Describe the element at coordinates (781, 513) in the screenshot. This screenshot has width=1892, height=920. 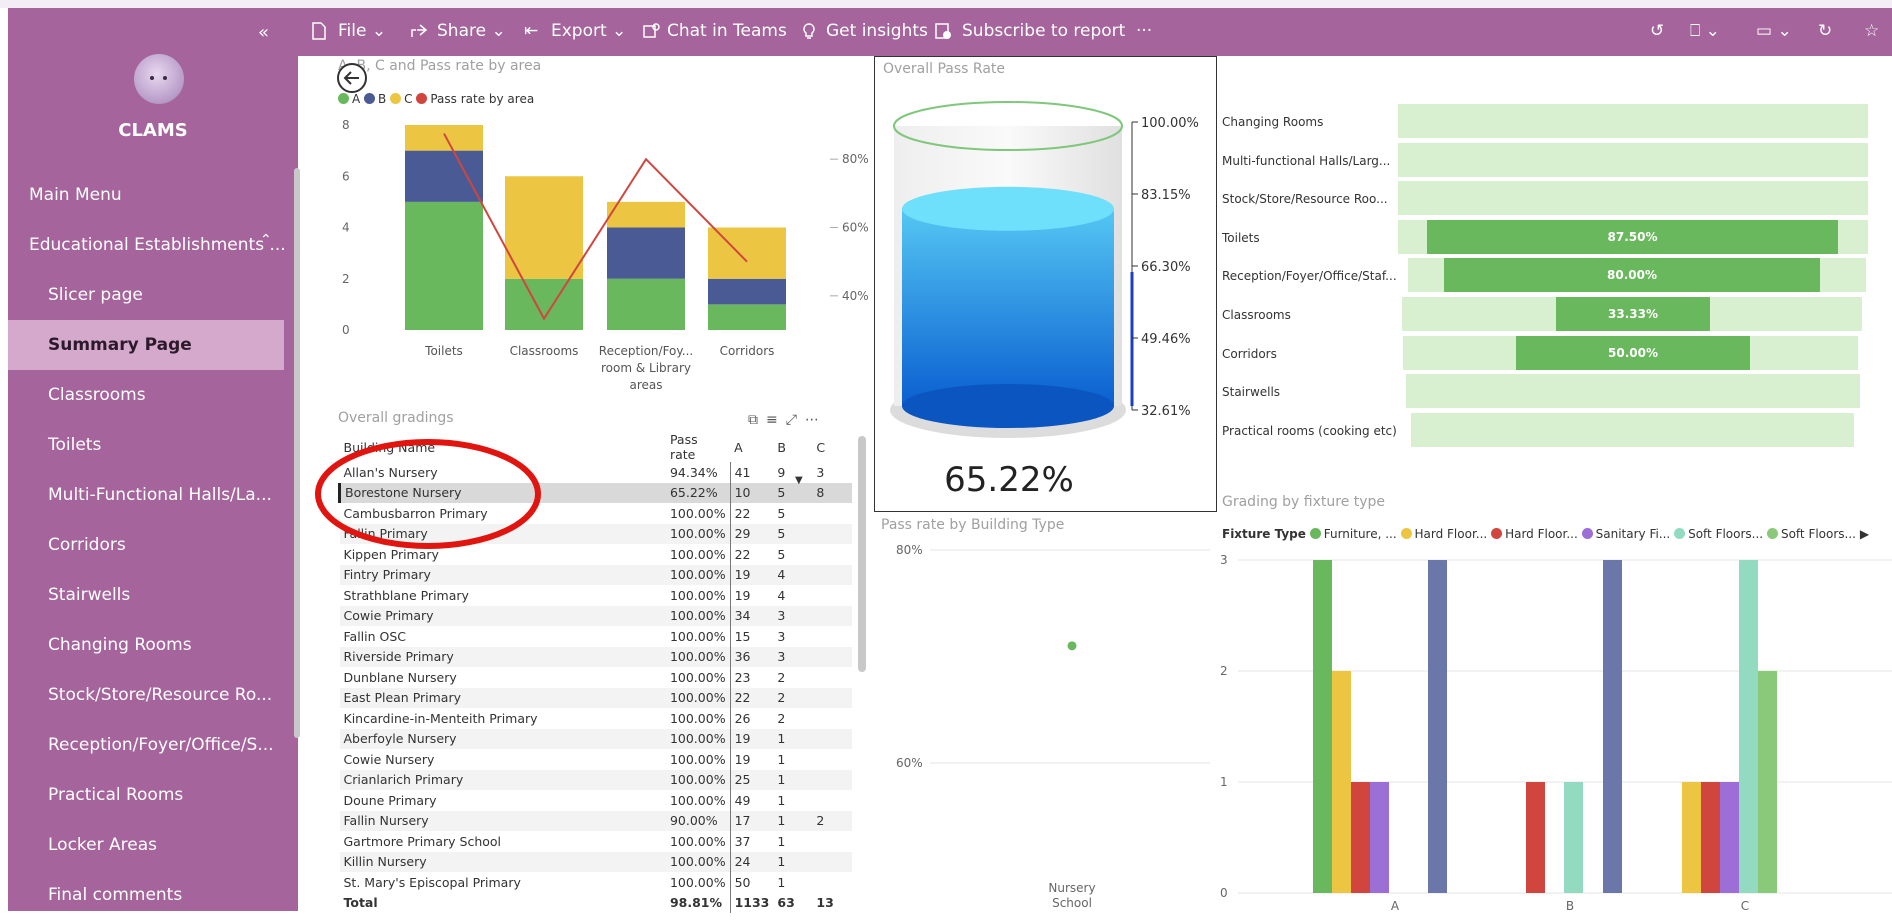
I see `cell-b: 5` at that location.